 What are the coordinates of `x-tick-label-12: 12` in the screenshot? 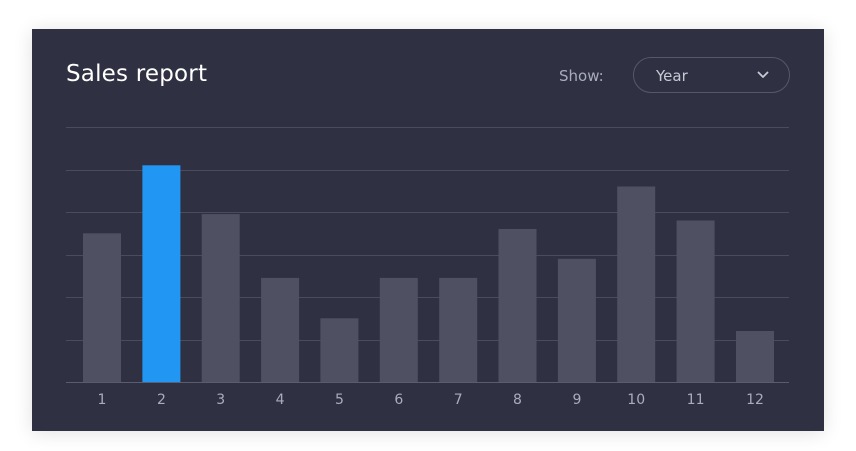 It's located at (755, 400).